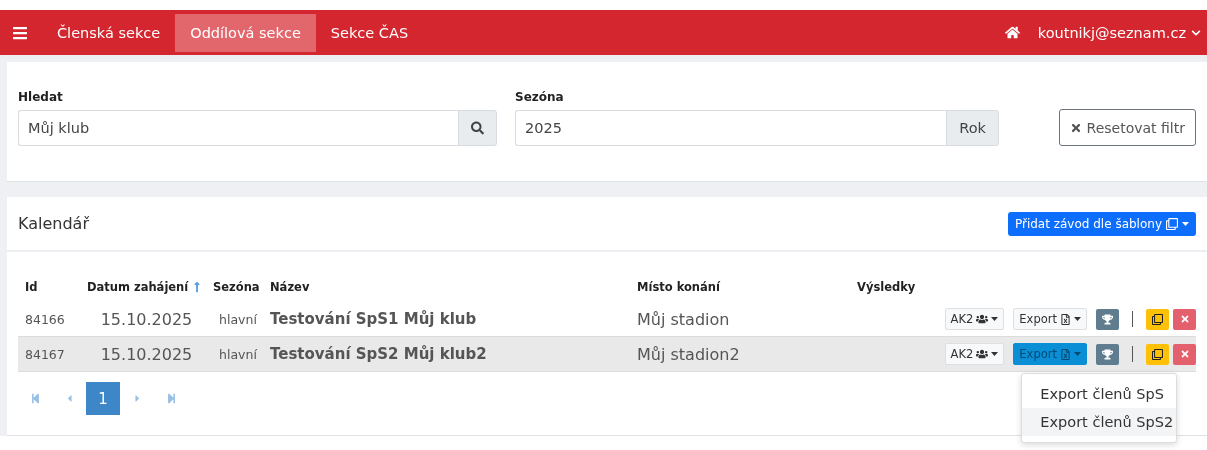  Describe the element at coordinates (1023, 287) in the screenshot. I see `column-header: Výsledky` at that location.